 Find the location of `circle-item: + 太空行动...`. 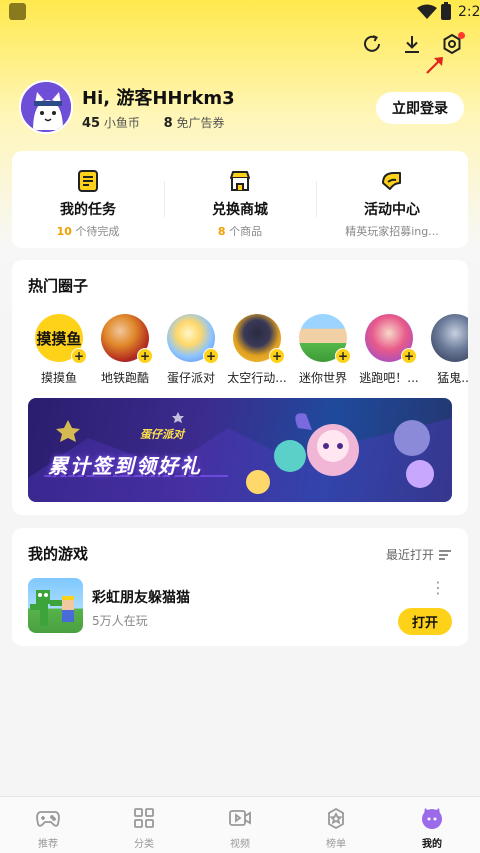

circle-item: + 太空行动... is located at coordinates (257, 352).